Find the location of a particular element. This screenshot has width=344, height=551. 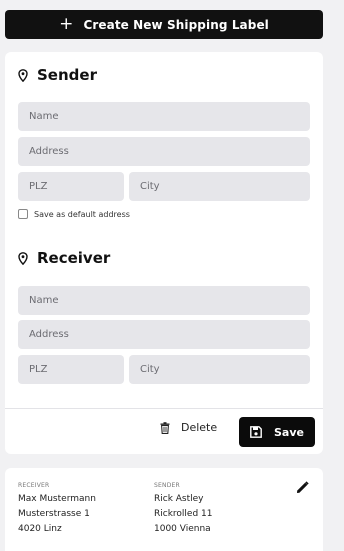

sender-section-title: Sender is located at coordinates (57, 75).